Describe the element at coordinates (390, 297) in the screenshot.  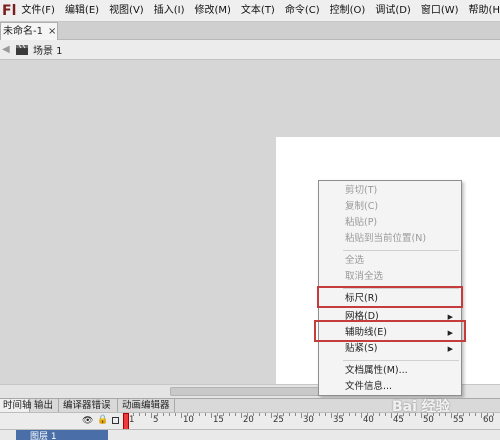
I see `highlight-box-rulers` at that location.